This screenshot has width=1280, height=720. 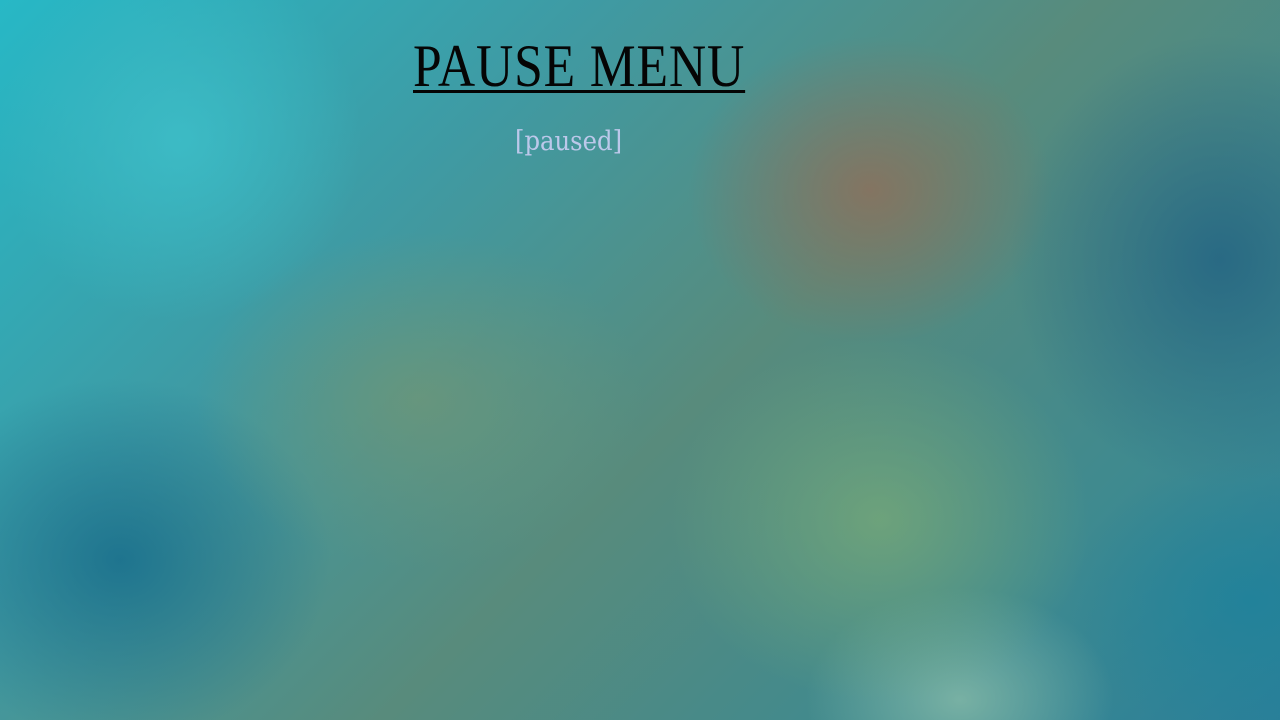 What do you see at coordinates (579, 66) in the screenshot?
I see `pause-menu-title: PAUSE MENU` at bounding box center [579, 66].